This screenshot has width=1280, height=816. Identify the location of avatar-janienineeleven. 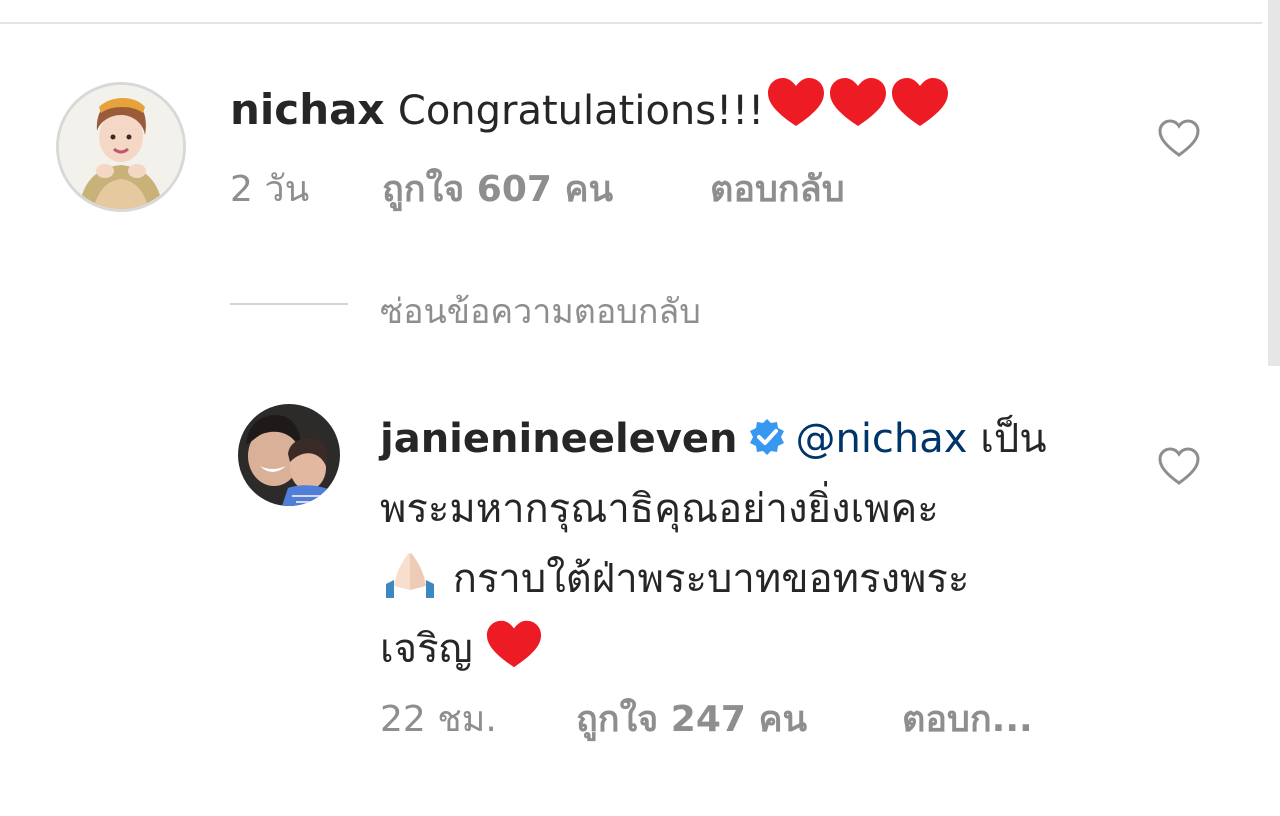
(289, 455).